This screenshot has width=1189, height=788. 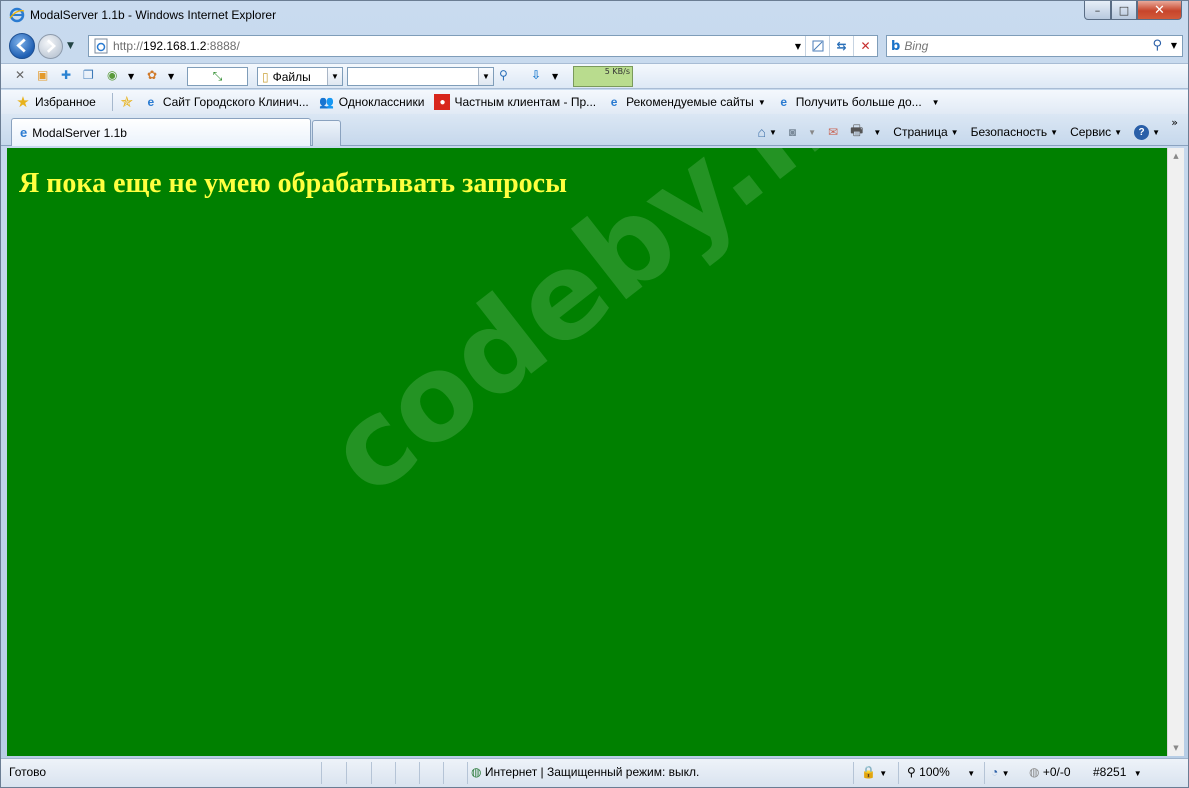 What do you see at coordinates (1124, 10) in the screenshot?
I see `maximize-button: □` at bounding box center [1124, 10].